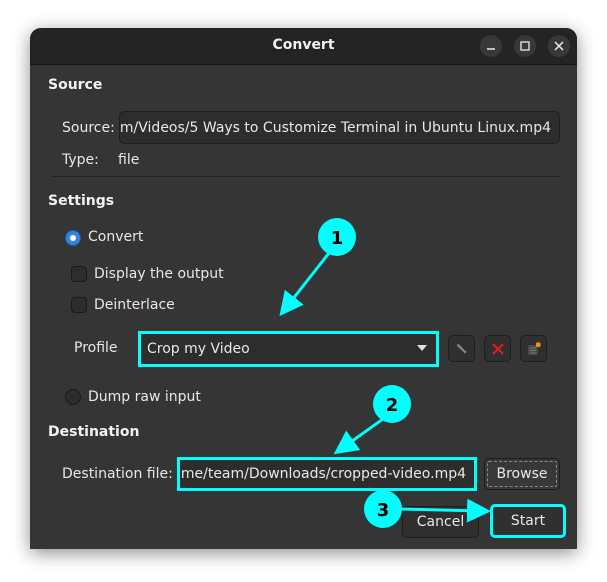 This screenshot has height=582, width=607. I want to click on deinterlace-checkbox, so click(79, 305).